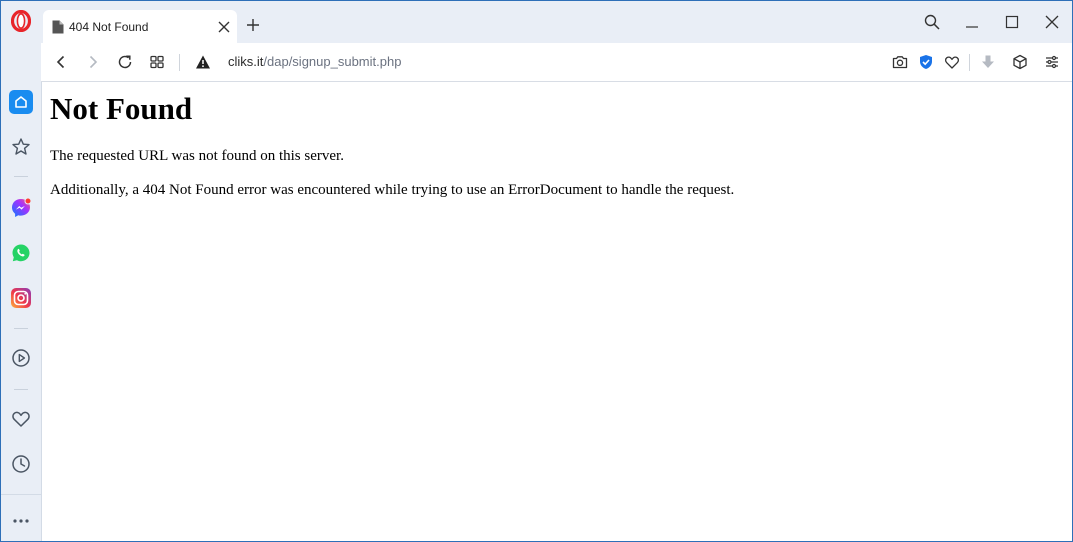  Describe the element at coordinates (972, 27) in the screenshot. I see `minimize-icon` at that location.